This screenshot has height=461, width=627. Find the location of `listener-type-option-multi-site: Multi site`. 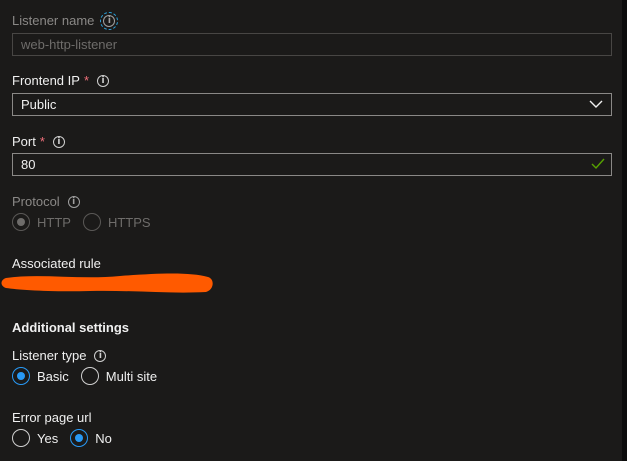

listener-type-option-multi-site: Multi site is located at coordinates (118, 376).